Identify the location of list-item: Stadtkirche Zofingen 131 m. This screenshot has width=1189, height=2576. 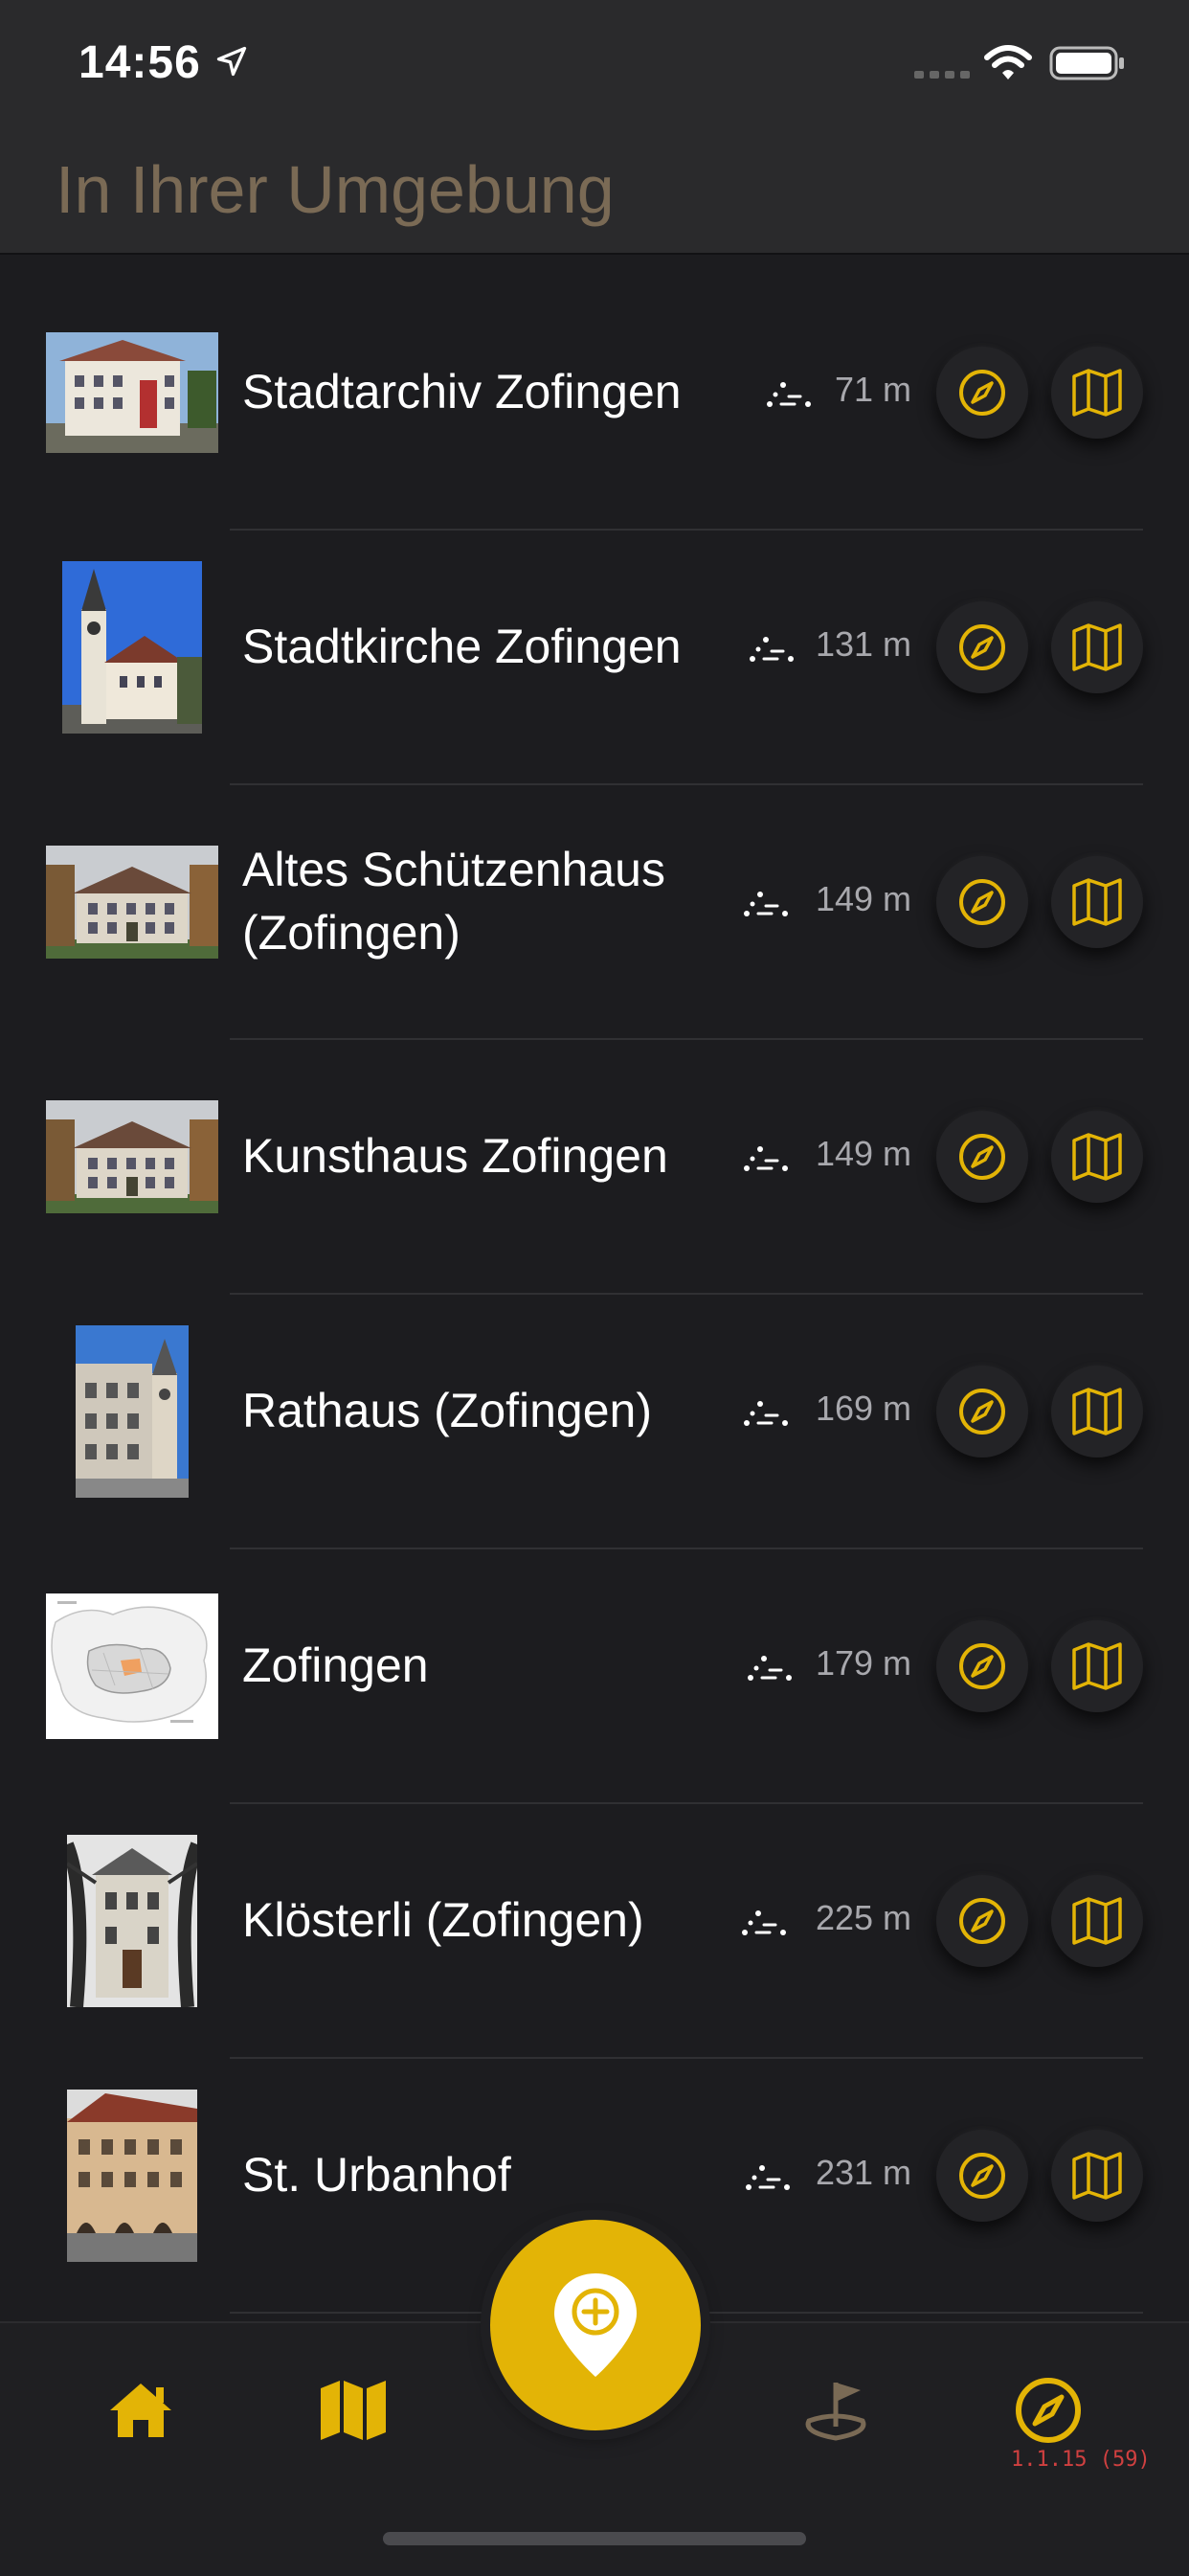
(594, 658).